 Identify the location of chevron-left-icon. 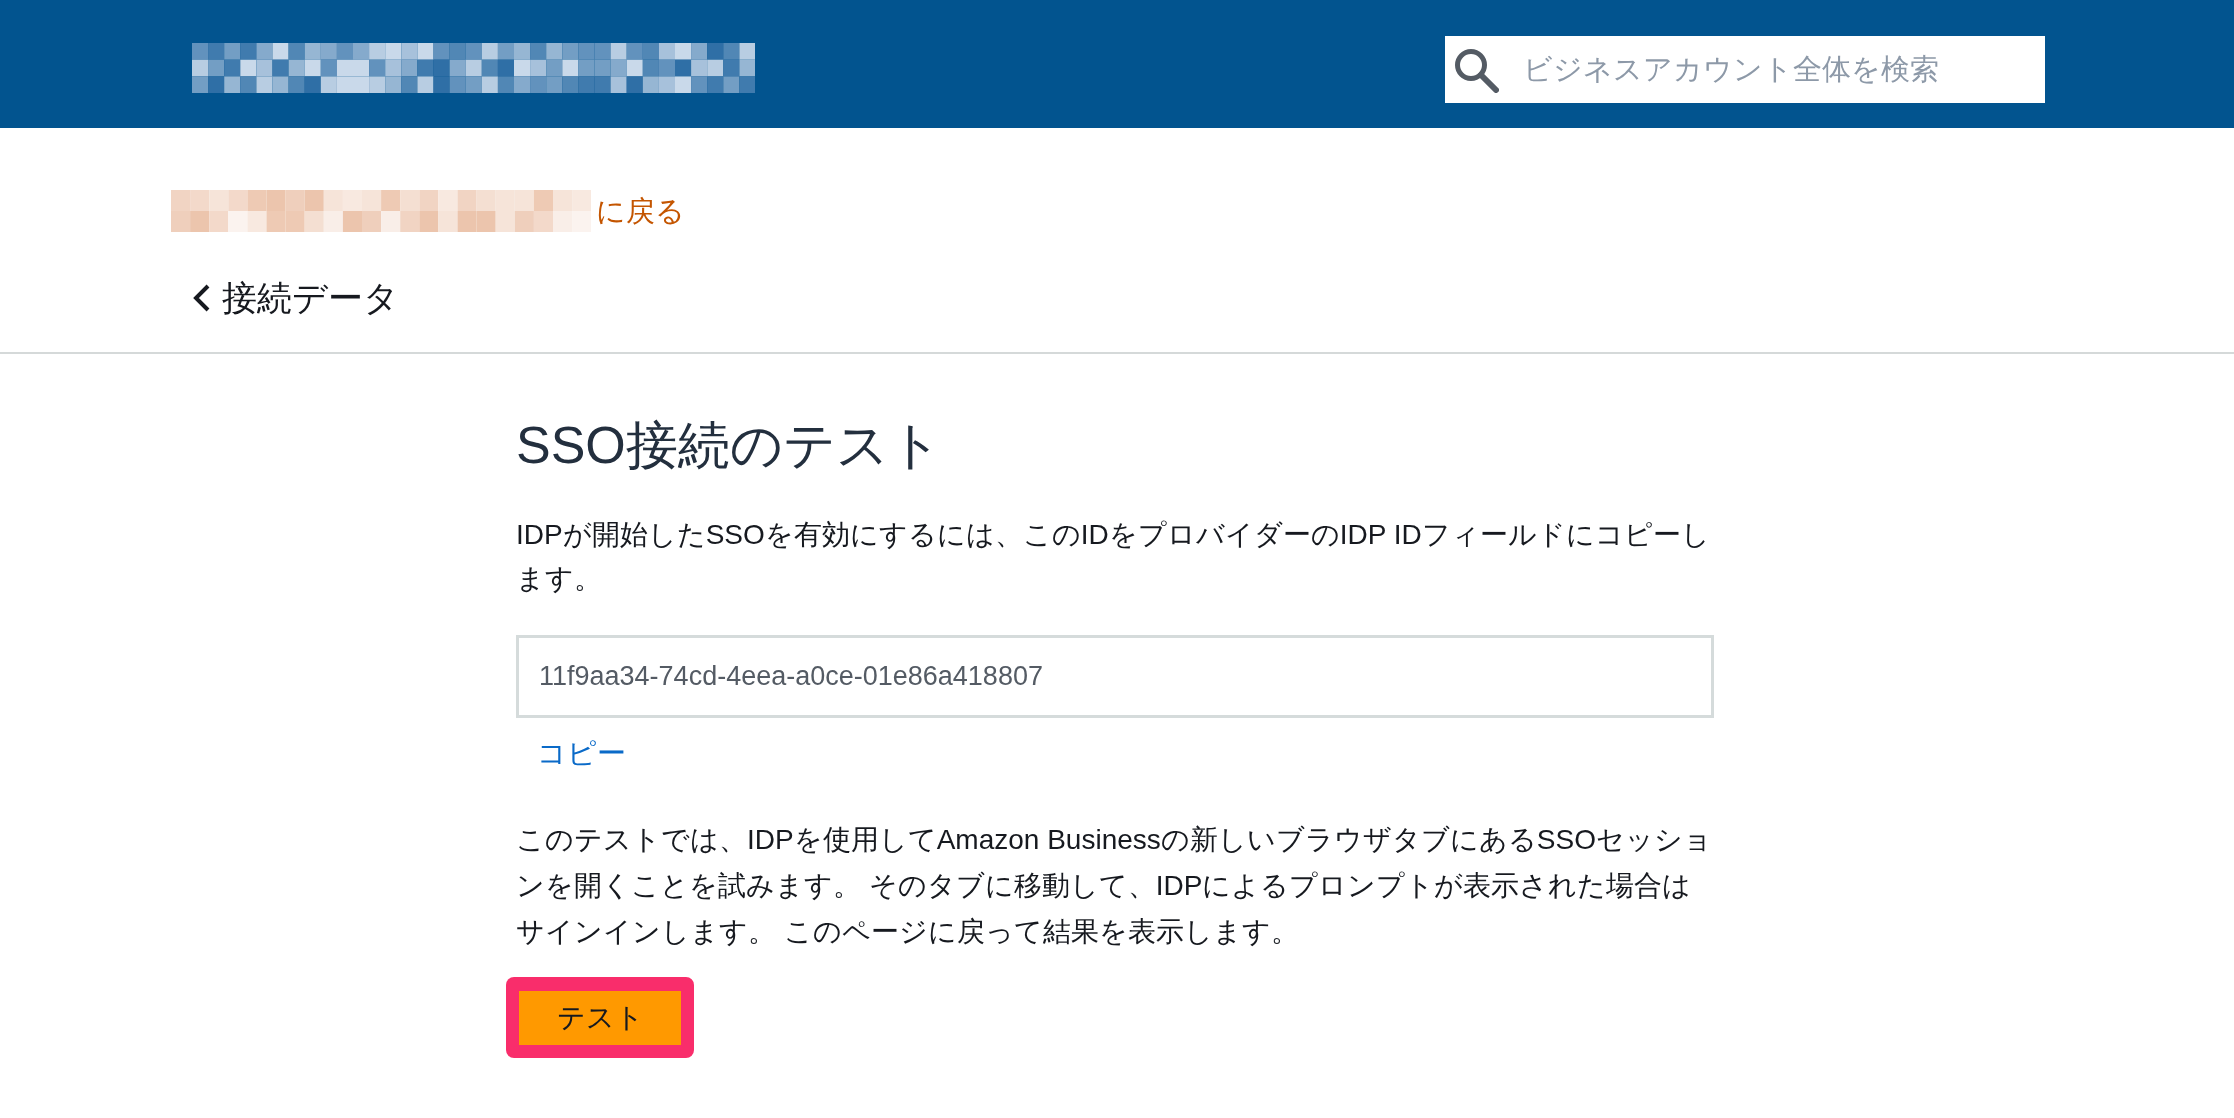
(202, 298).